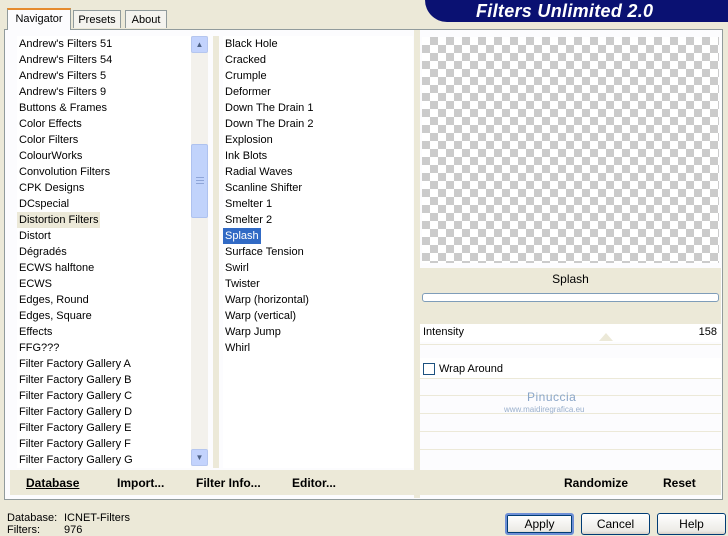  I want to click on list-item: Warp (vertical), so click(260, 316).